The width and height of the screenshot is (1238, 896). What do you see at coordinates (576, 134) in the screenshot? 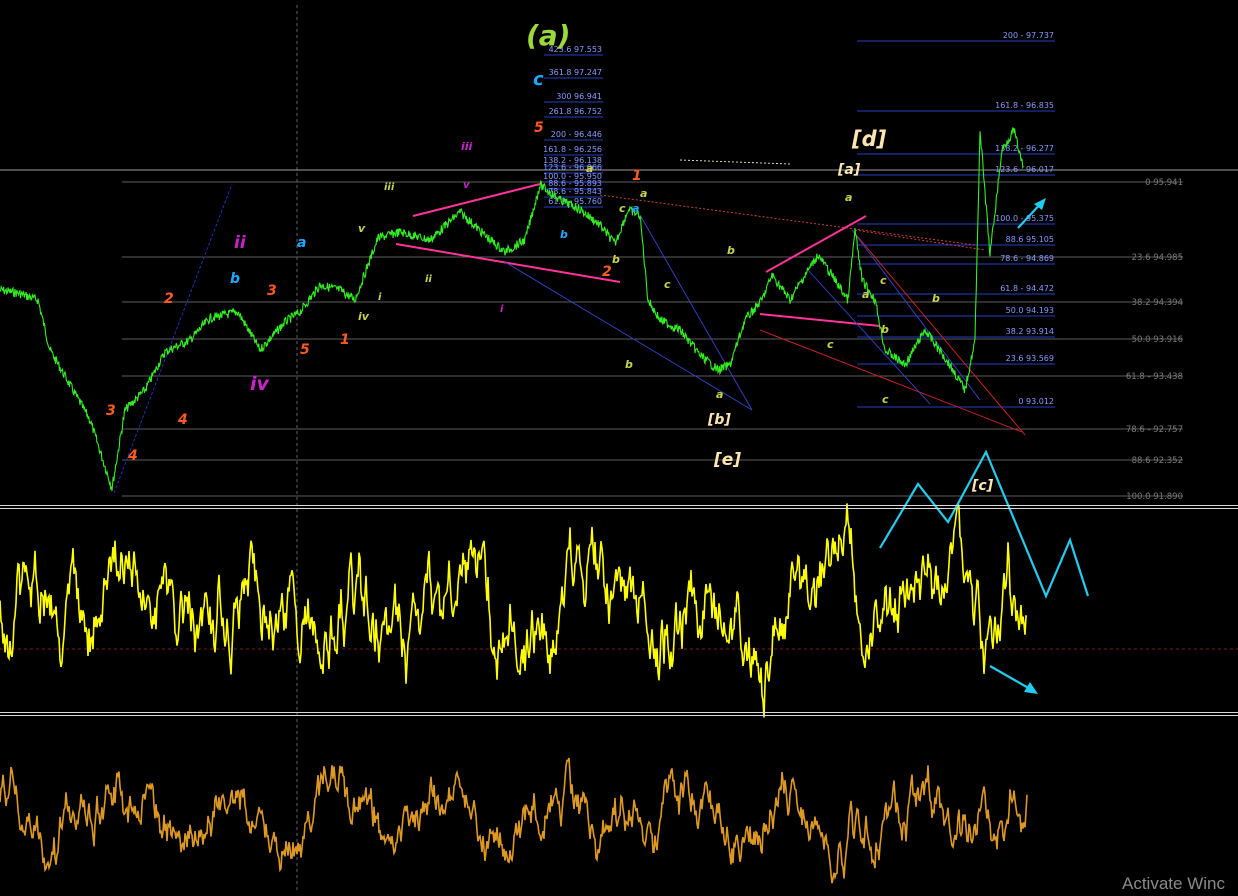
I see `fib-a-label: 200 - 96.446` at bounding box center [576, 134].